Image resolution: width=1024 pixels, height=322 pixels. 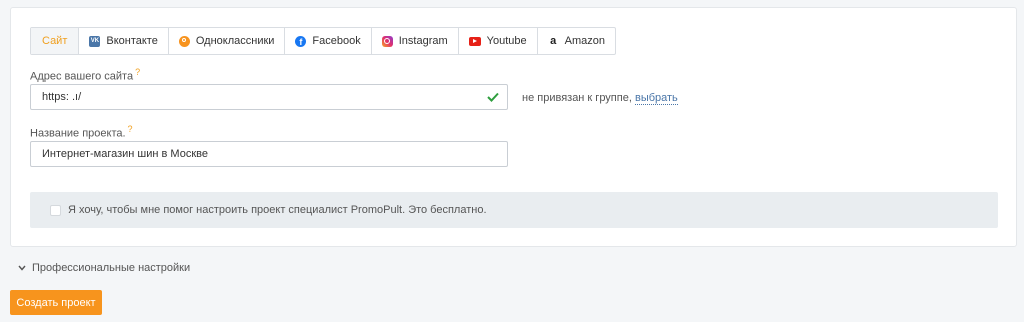 What do you see at coordinates (387, 41) in the screenshot?
I see `instagram-icon` at bounding box center [387, 41].